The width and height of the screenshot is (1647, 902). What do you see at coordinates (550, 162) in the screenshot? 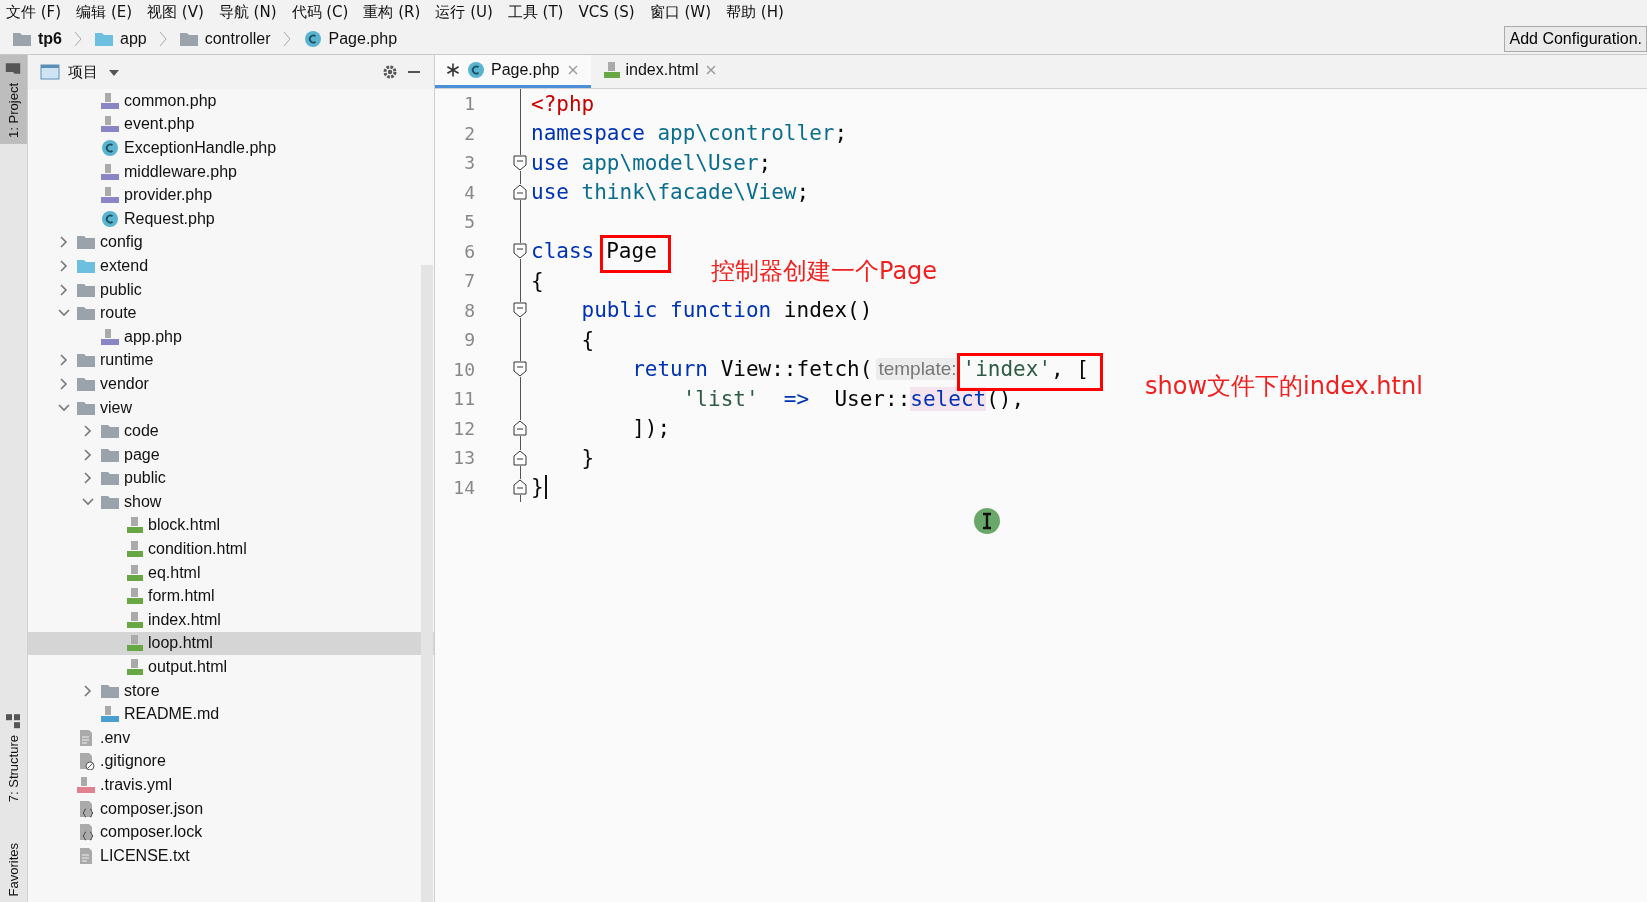
I see `code-keyword: use` at bounding box center [550, 162].